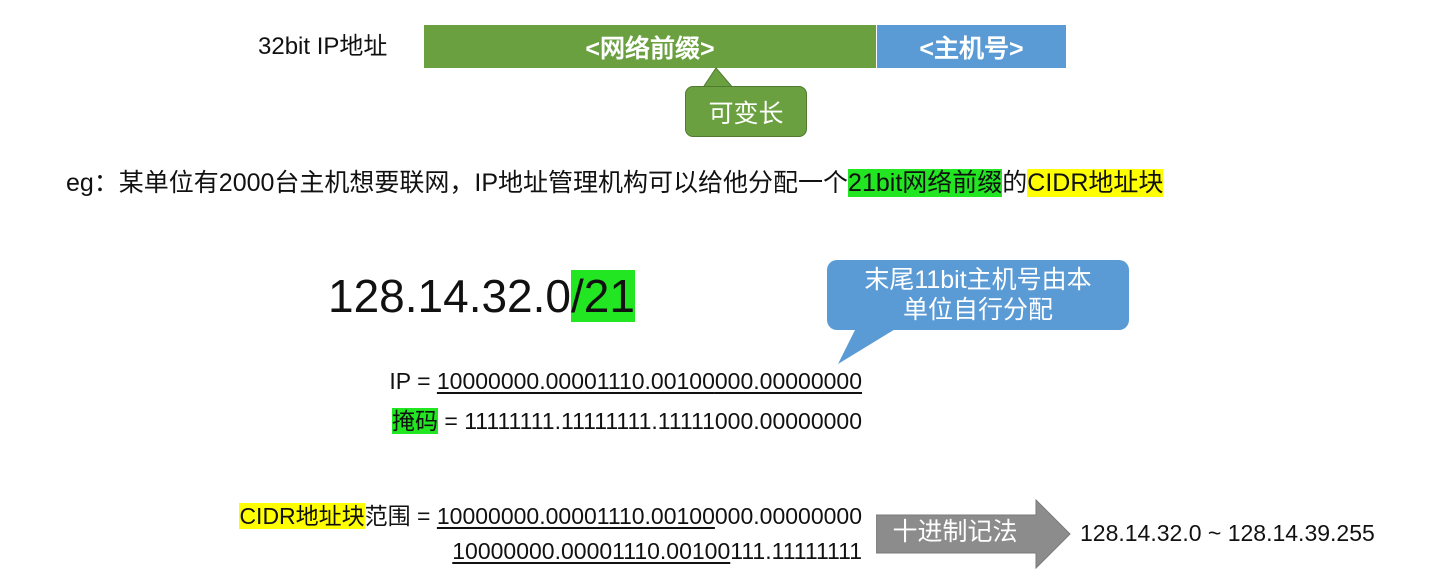 This screenshot has height=582, width=1433. I want to click on cidr-prefix-length: /21, so click(603, 296).